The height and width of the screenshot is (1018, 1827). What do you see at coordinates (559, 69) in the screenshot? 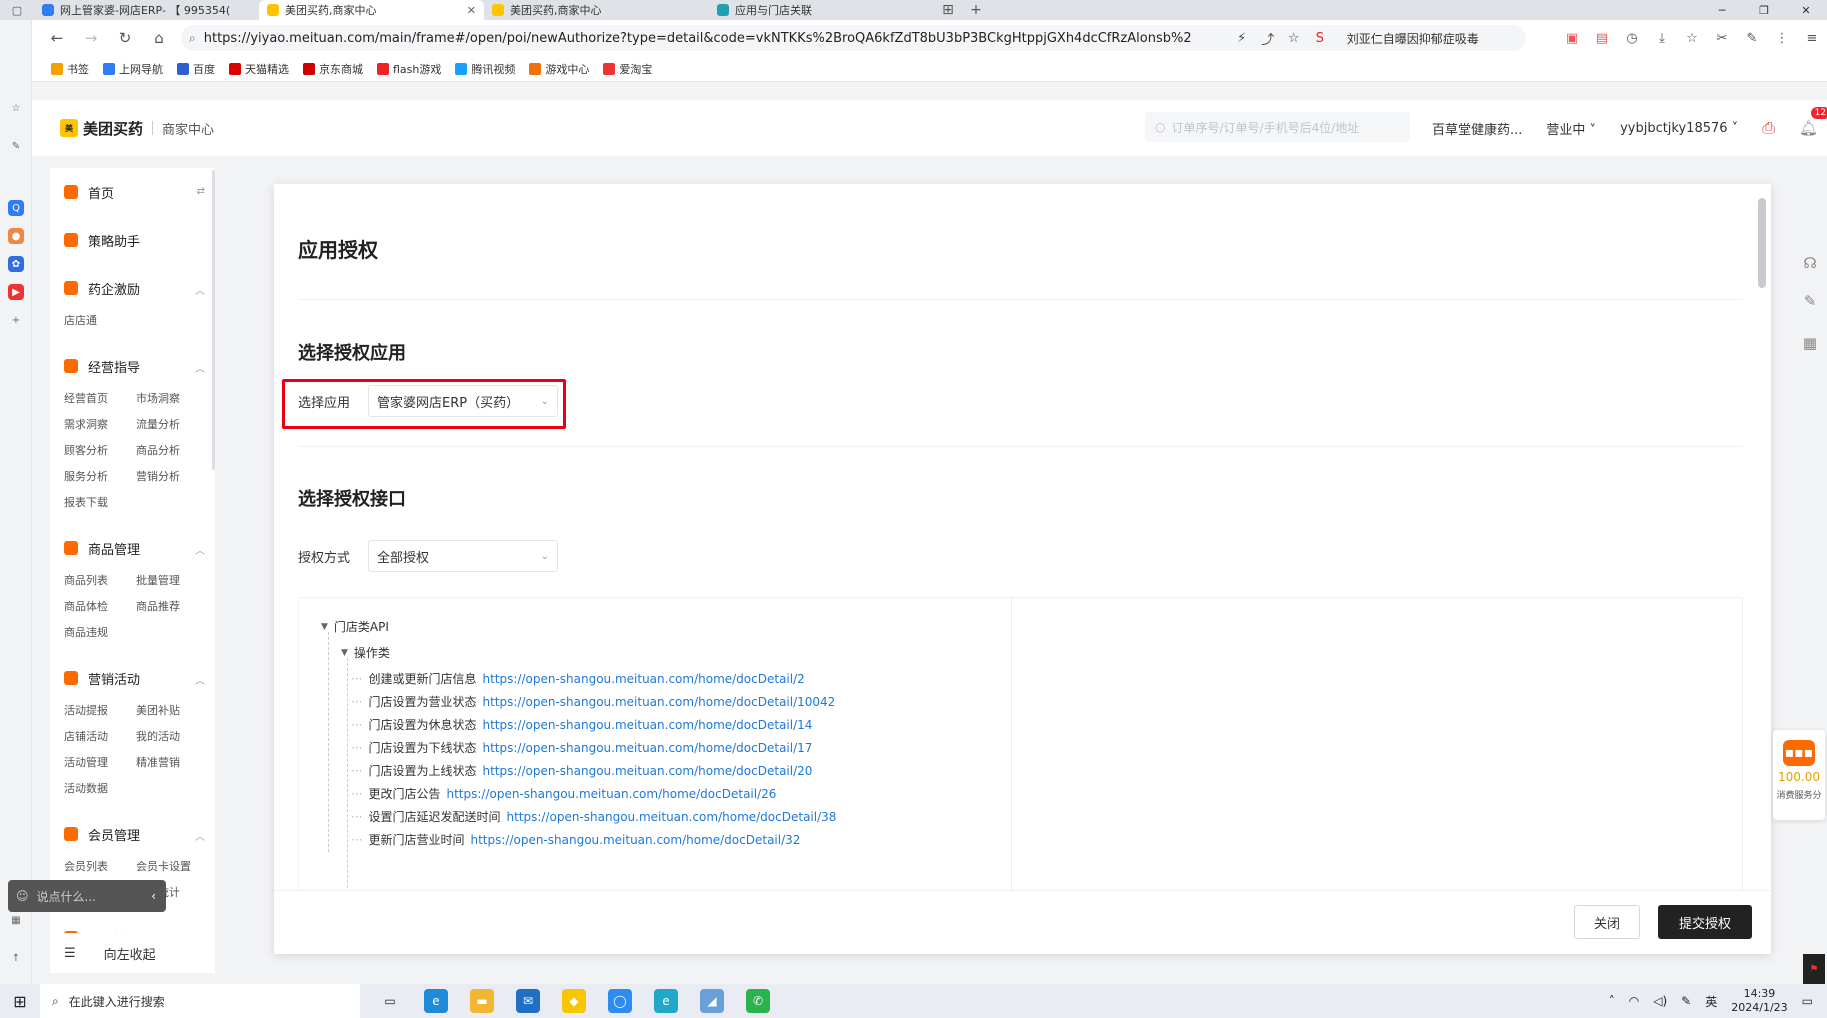
I see `bookmark-item: 游戏中心` at bounding box center [559, 69].